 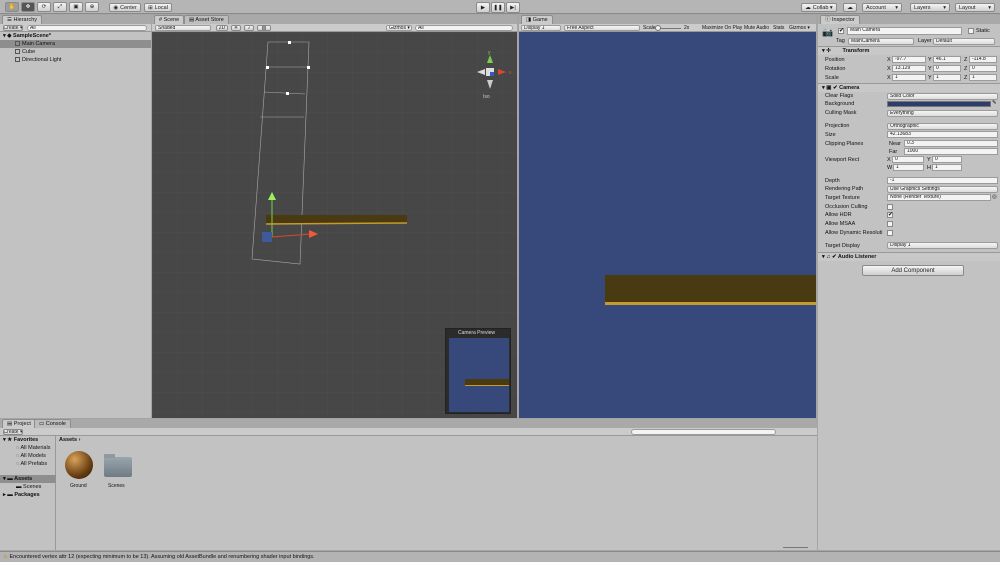 What do you see at coordinates (31, 456) in the screenshot?
I see `favorite-all-models: ◌ All Models` at bounding box center [31, 456].